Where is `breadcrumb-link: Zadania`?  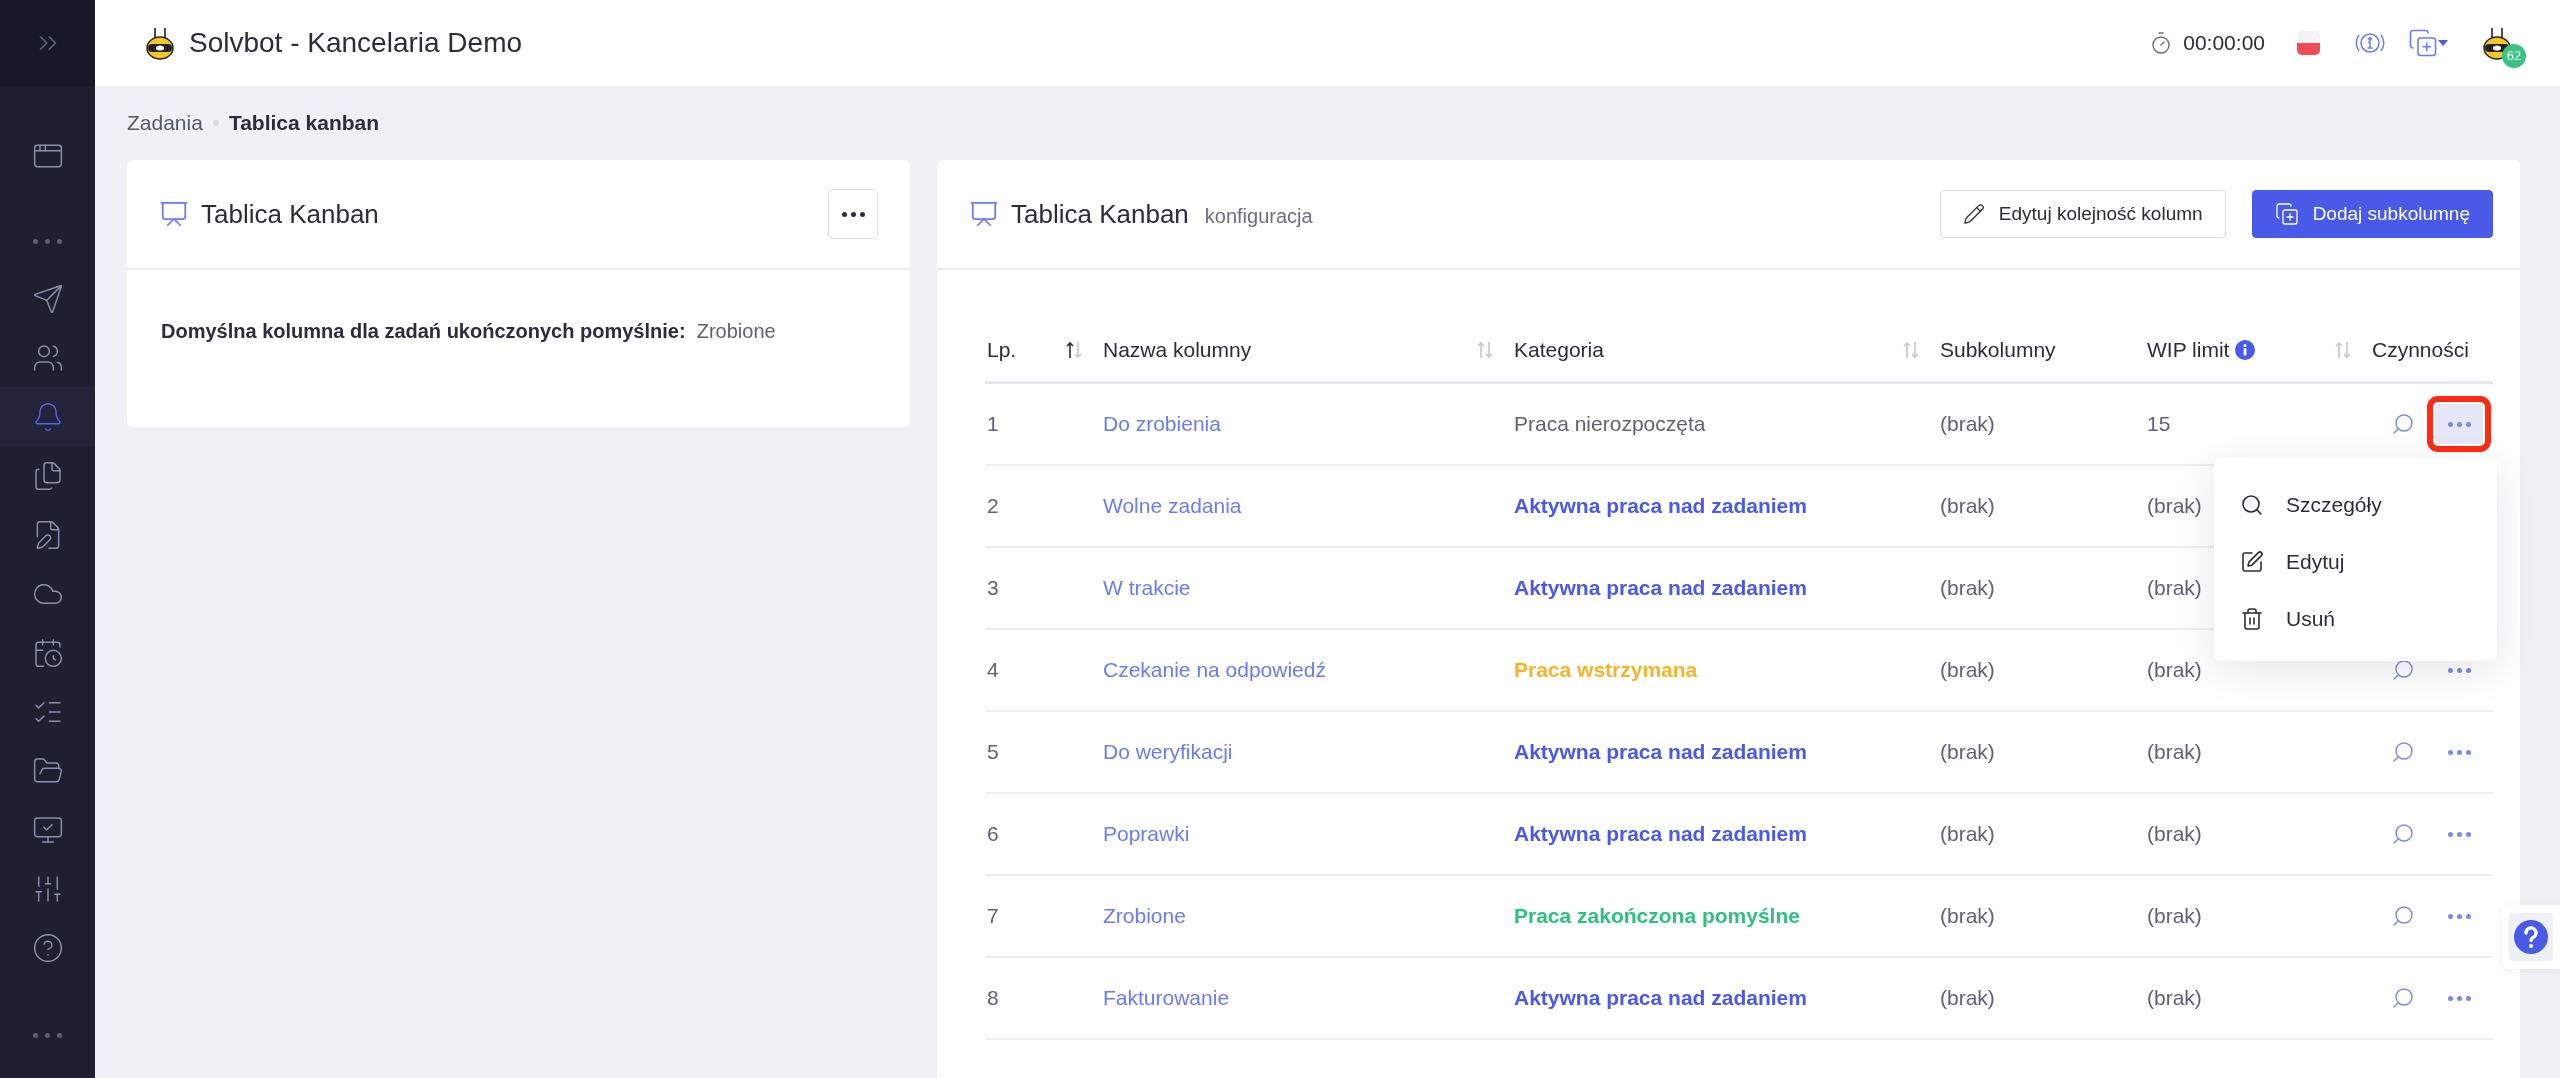 breadcrumb-link: Zadania is located at coordinates (165, 123).